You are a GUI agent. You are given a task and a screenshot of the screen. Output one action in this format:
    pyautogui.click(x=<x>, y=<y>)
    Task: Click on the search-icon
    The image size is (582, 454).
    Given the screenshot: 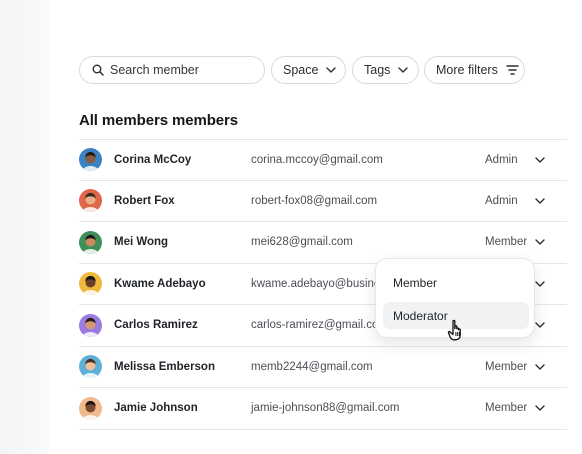 What is the action you would take?
    pyautogui.click(x=98, y=70)
    